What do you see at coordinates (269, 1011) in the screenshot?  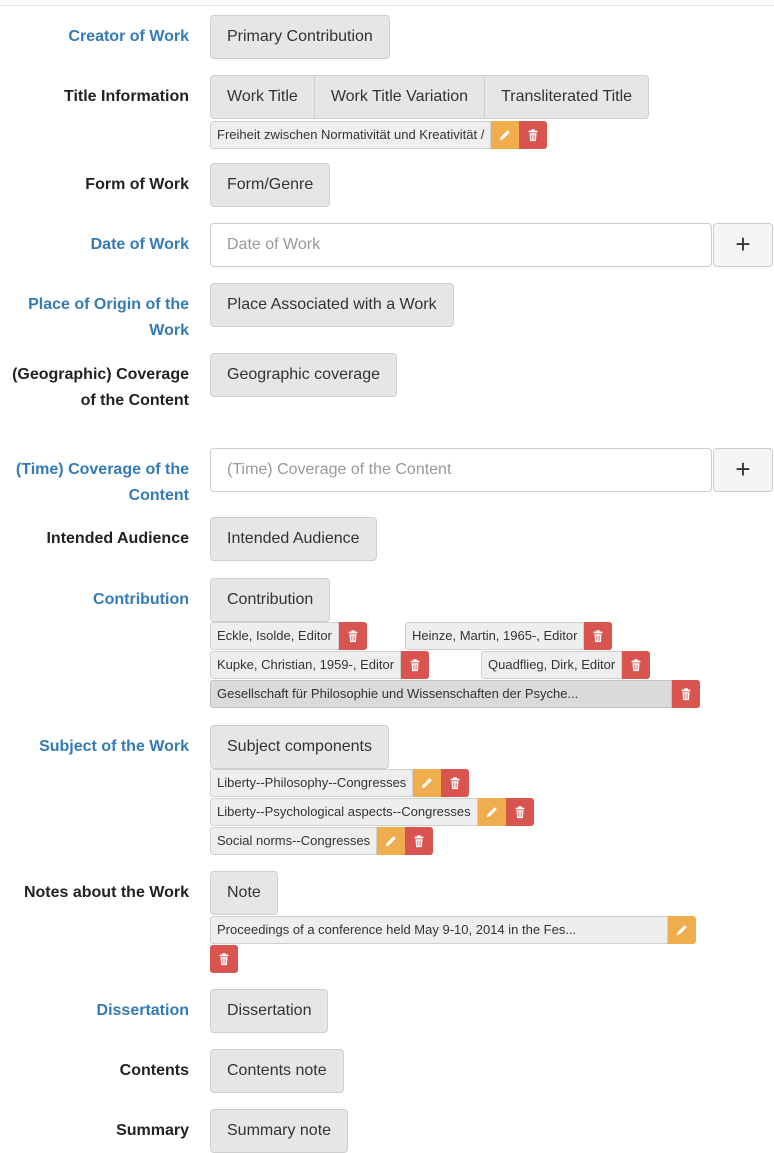 I see `dissertation-button: Dissertation` at bounding box center [269, 1011].